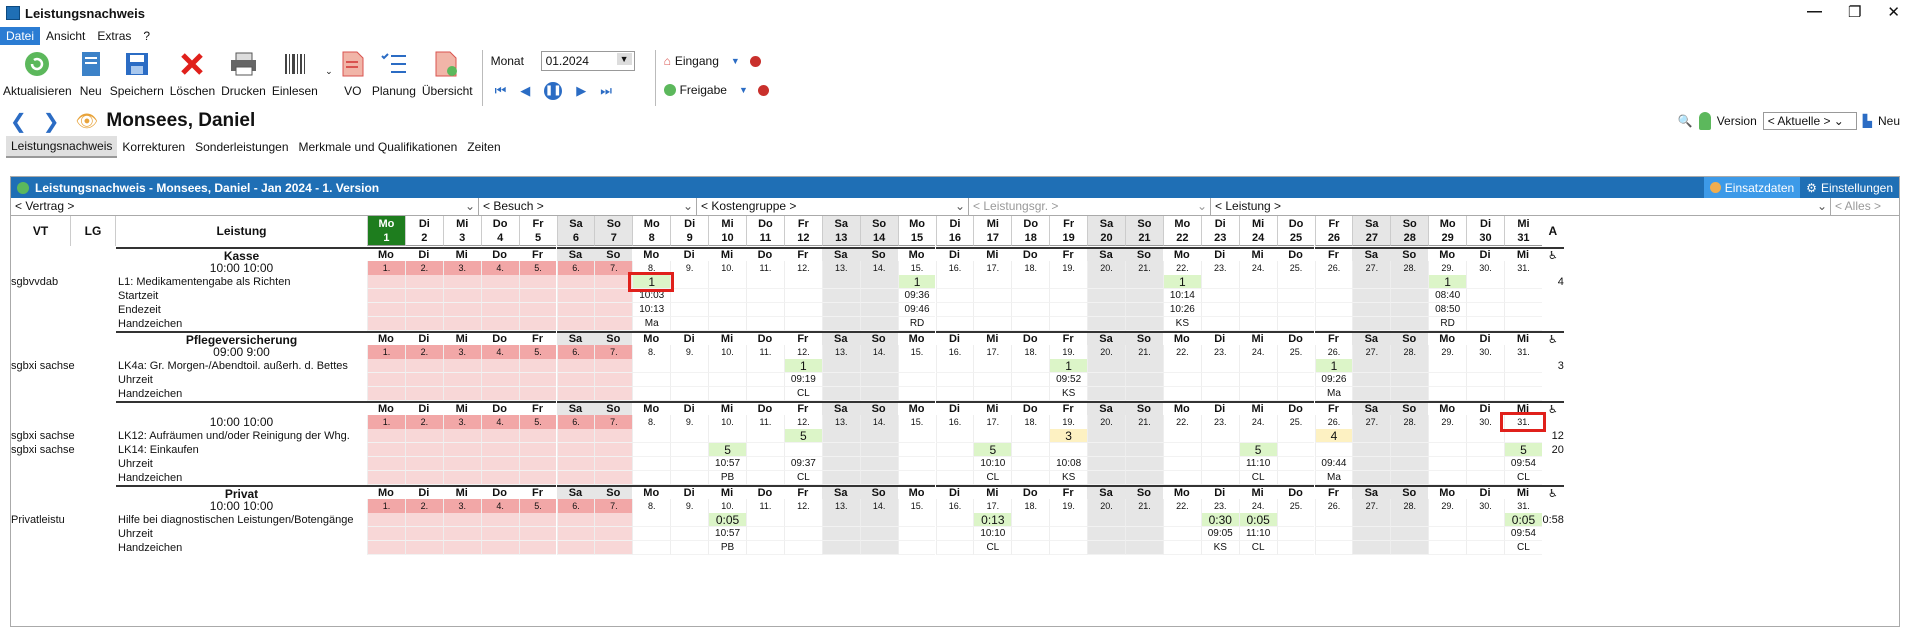  What do you see at coordinates (1144, 231) in the screenshot?
I see `day-header: So 21` at bounding box center [1144, 231].